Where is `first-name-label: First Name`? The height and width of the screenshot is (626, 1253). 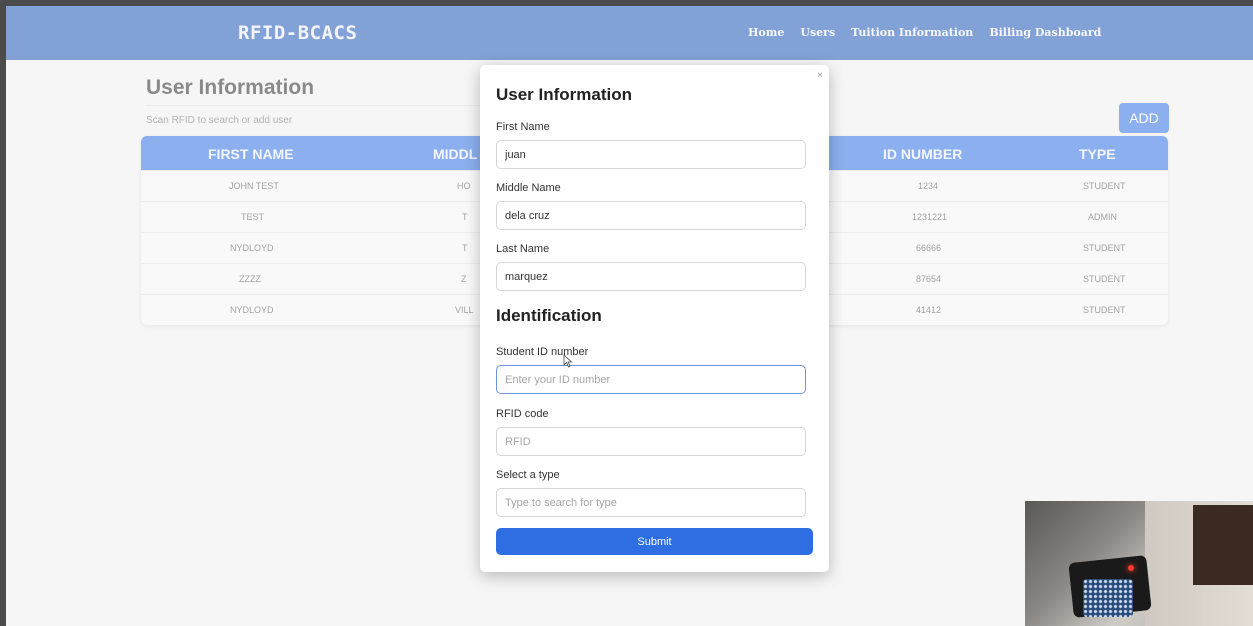 first-name-label: First Name is located at coordinates (523, 127).